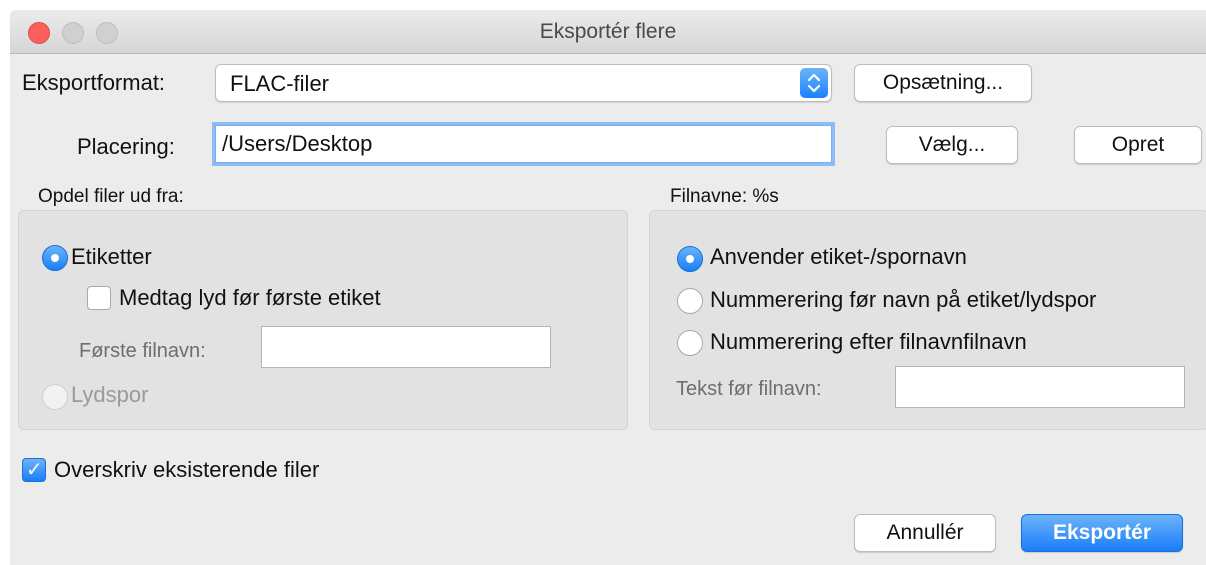  What do you see at coordinates (55, 258) in the screenshot?
I see `labels-radio` at bounding box center [55, 258].